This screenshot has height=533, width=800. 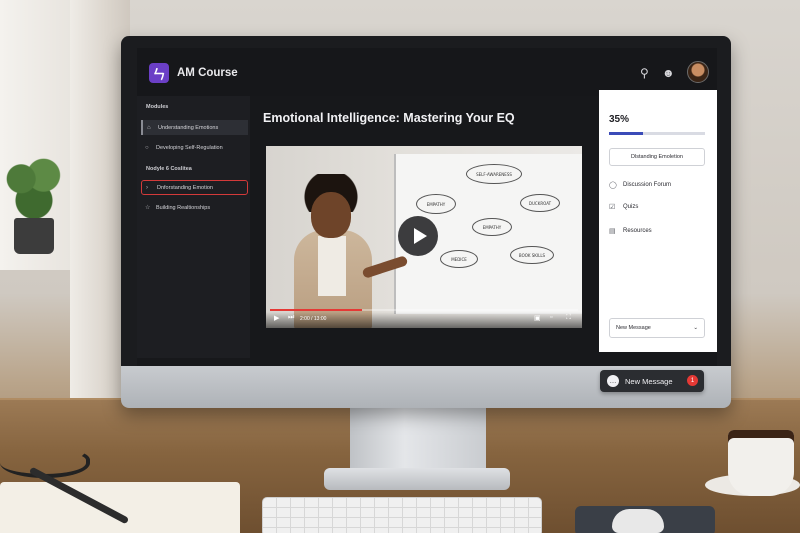 I want to click on progress-percent: 35%, so click(x=619, y=119).